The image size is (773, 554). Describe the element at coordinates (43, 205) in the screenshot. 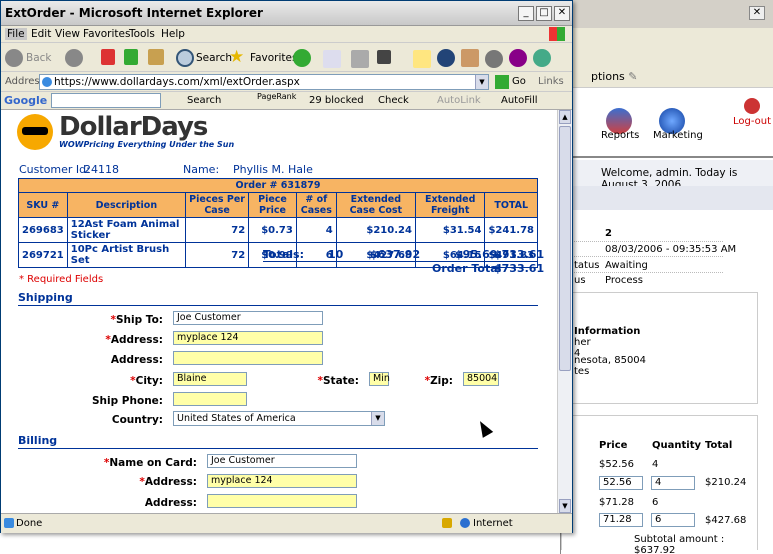

I see `col-sku: SKU #` at that location.